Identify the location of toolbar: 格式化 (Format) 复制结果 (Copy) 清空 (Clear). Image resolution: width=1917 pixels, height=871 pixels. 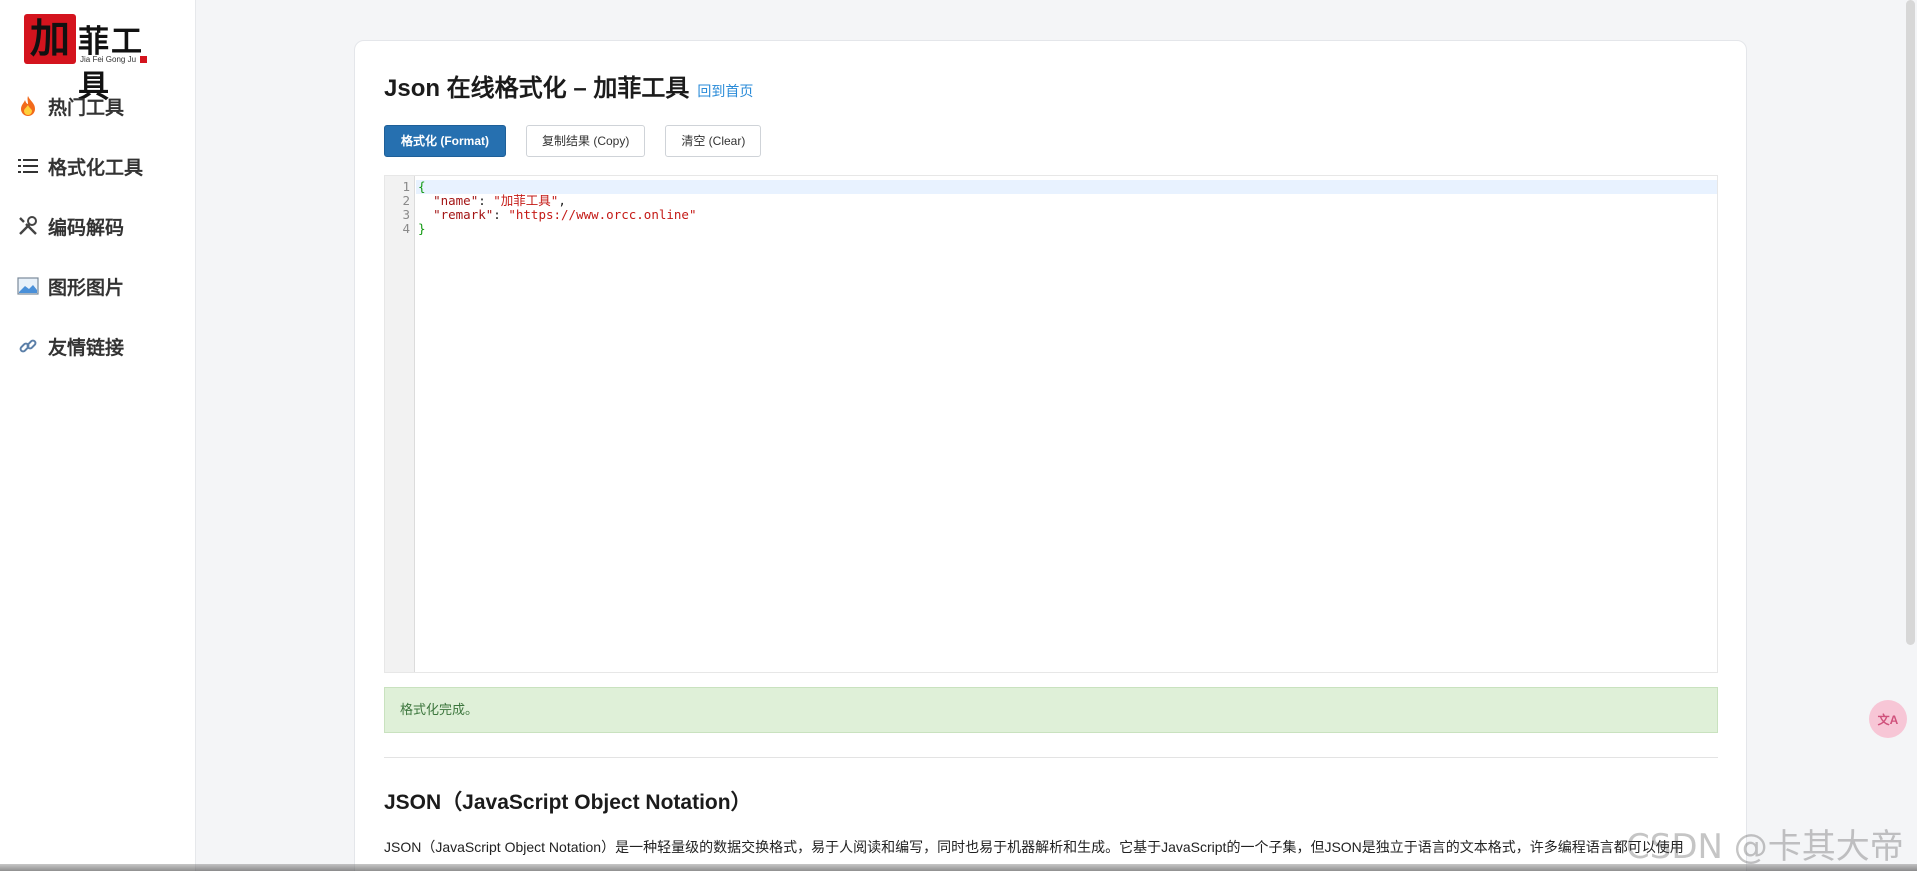
(573, 141).